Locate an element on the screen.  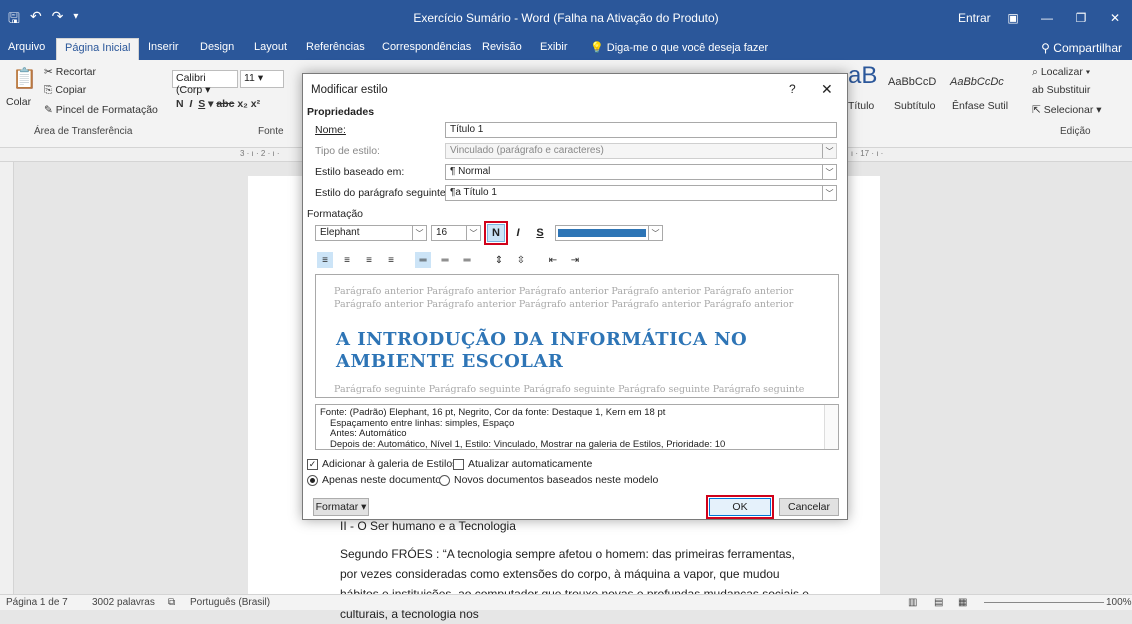
share-button: ⚲ Compartilhar is located at coordinates (1081, 48).